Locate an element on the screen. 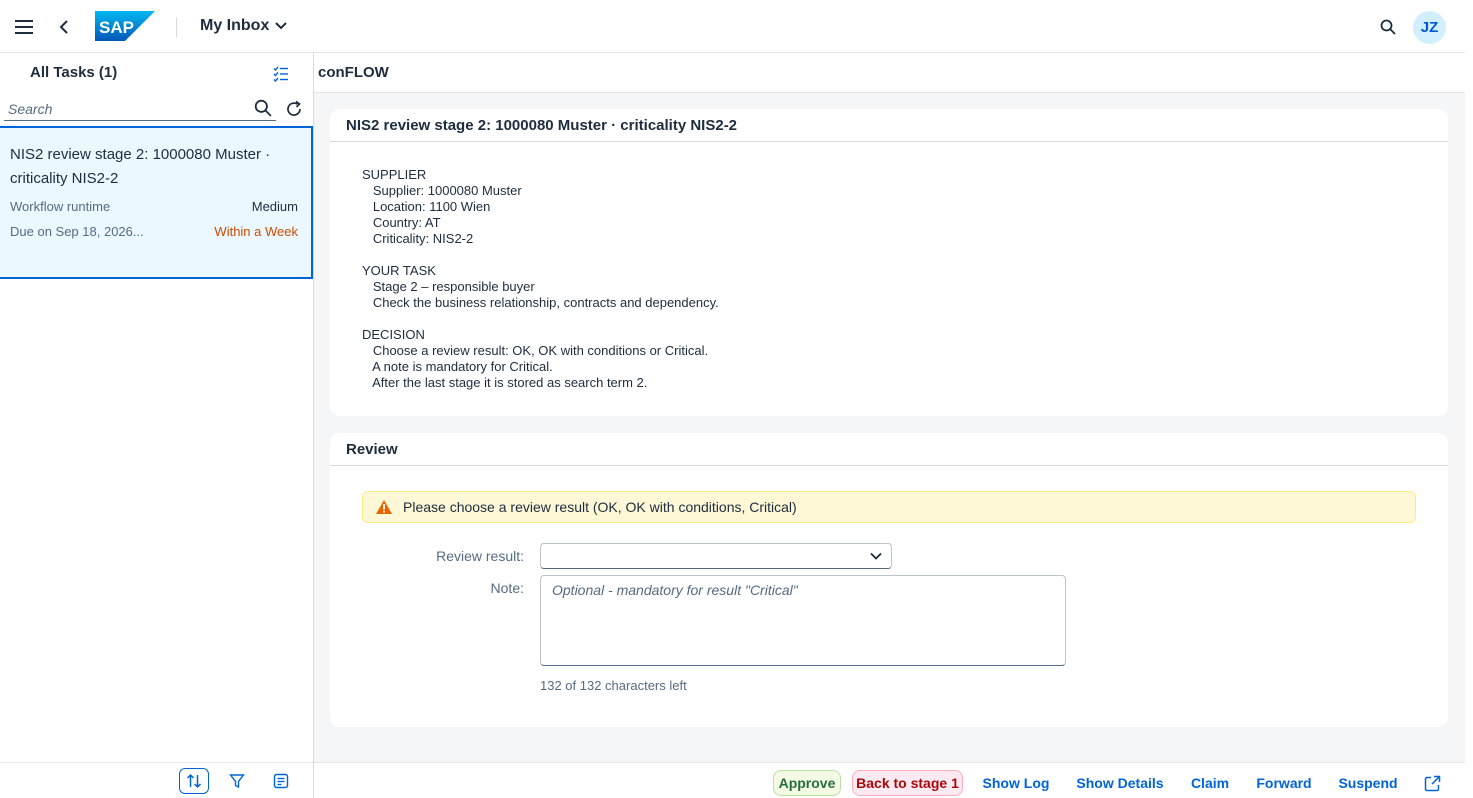 The height and width of the screenshot is (798, 1473). search-button is located at coordinates (1388, 27).